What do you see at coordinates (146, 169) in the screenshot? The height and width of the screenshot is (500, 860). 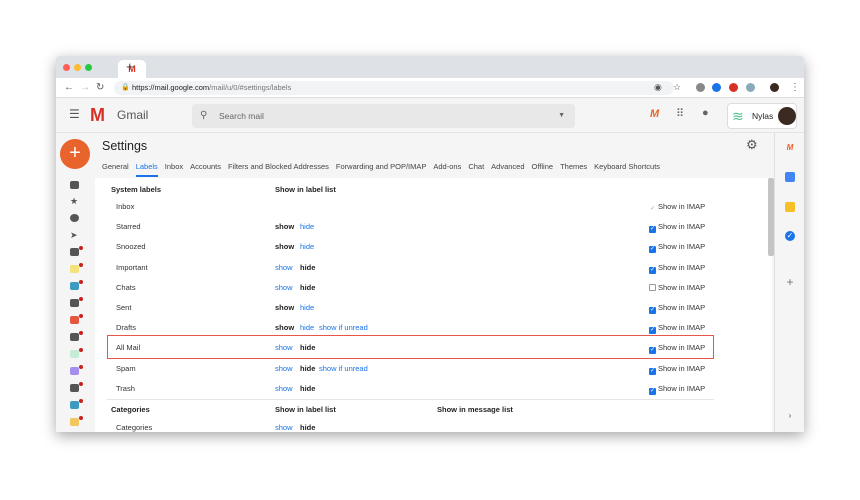 I see `tab-labels: Labels` at bounding box center [146, 169].